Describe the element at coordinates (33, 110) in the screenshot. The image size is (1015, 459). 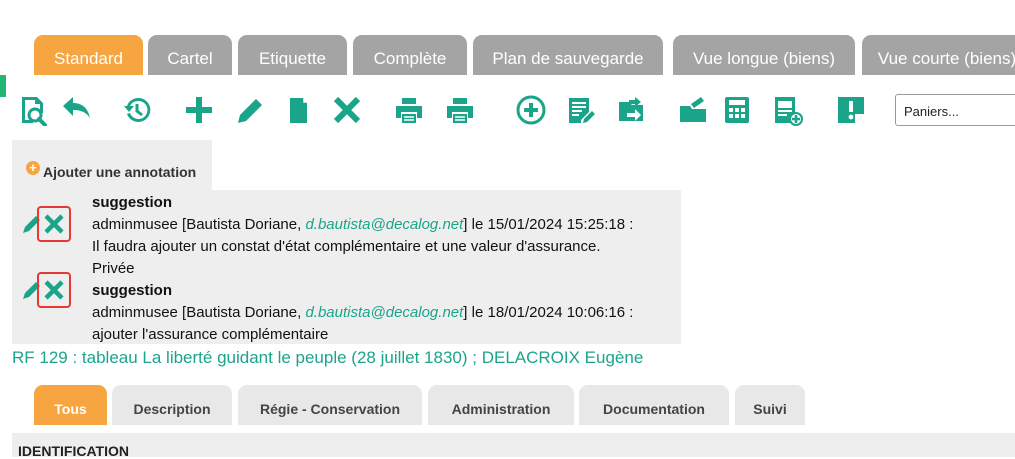
I see `search-preview-icon` at that location.